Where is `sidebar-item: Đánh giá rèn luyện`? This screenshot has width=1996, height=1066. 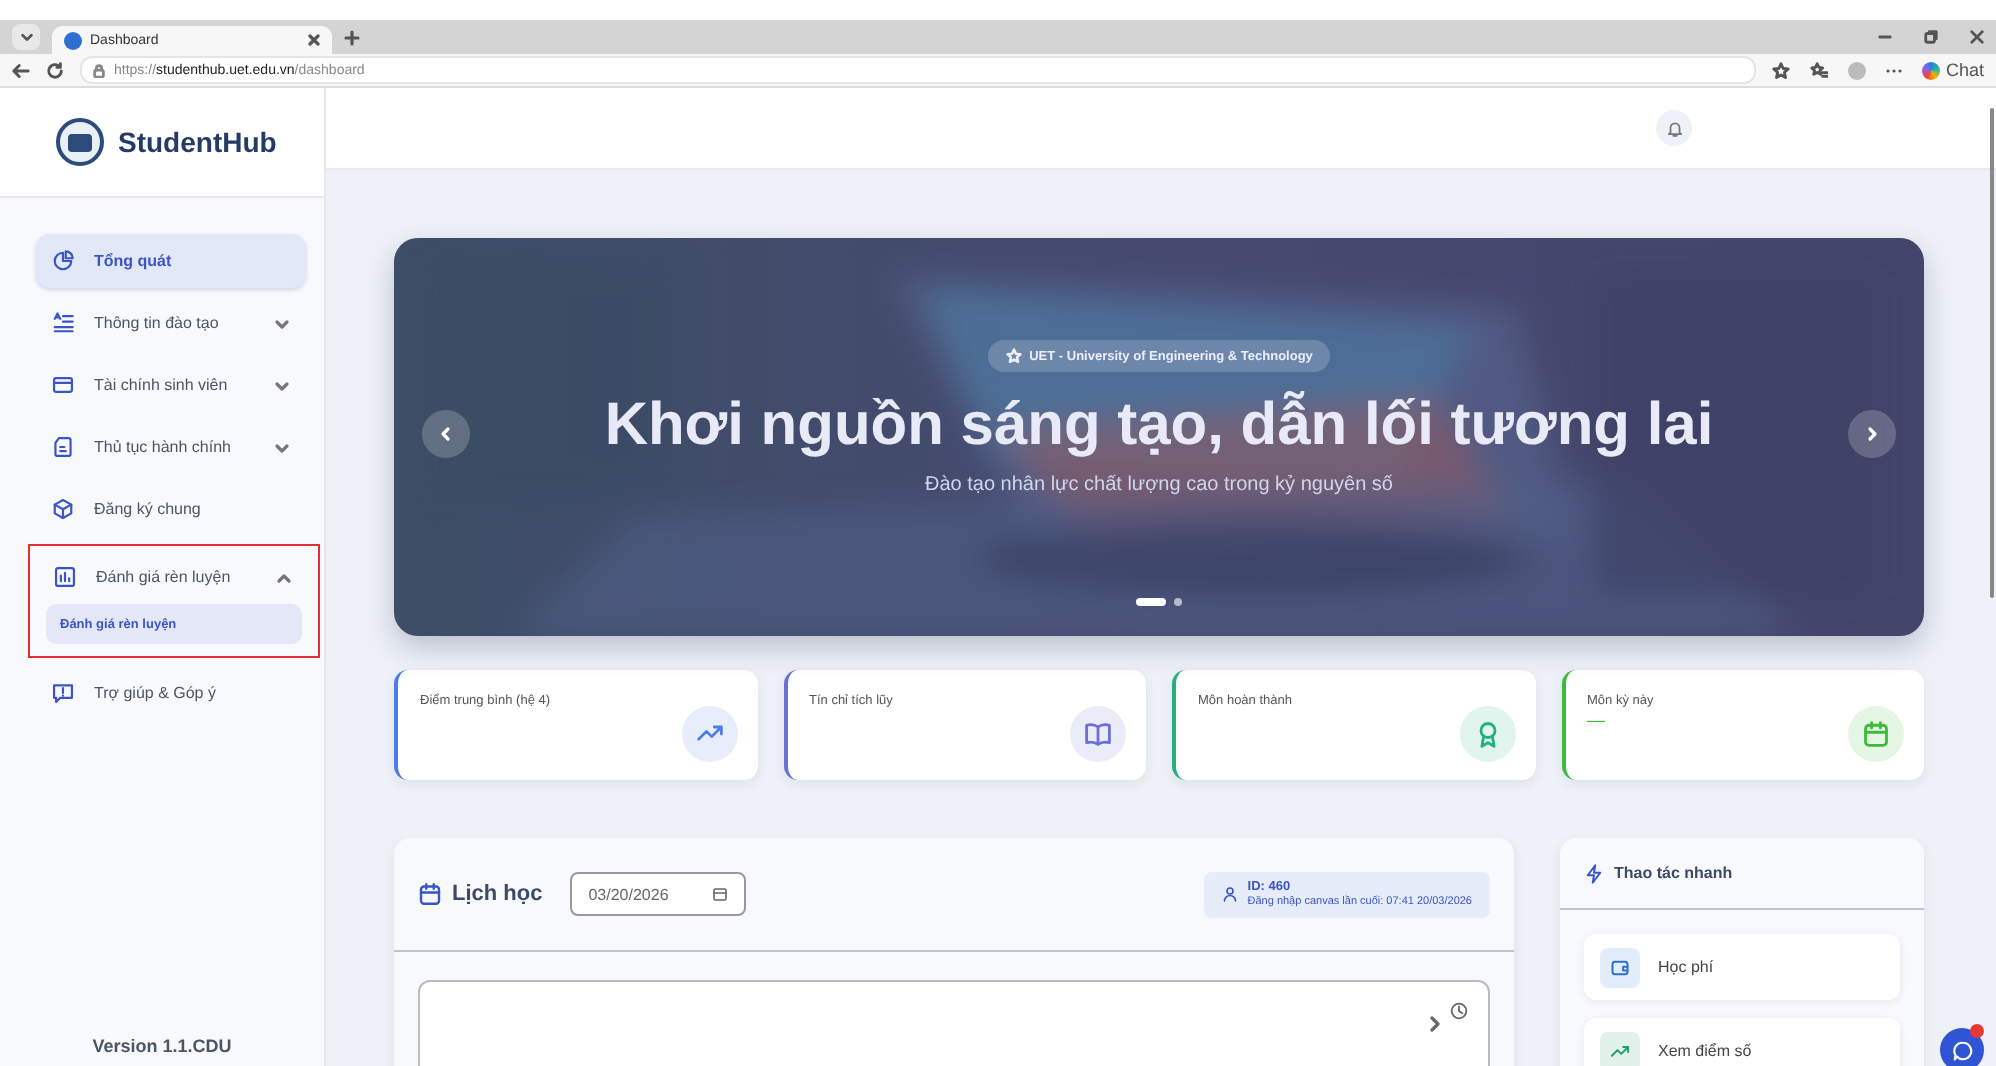
sidebar-item: Đánh giá rèn luyện is located at coordinates (173, 577).